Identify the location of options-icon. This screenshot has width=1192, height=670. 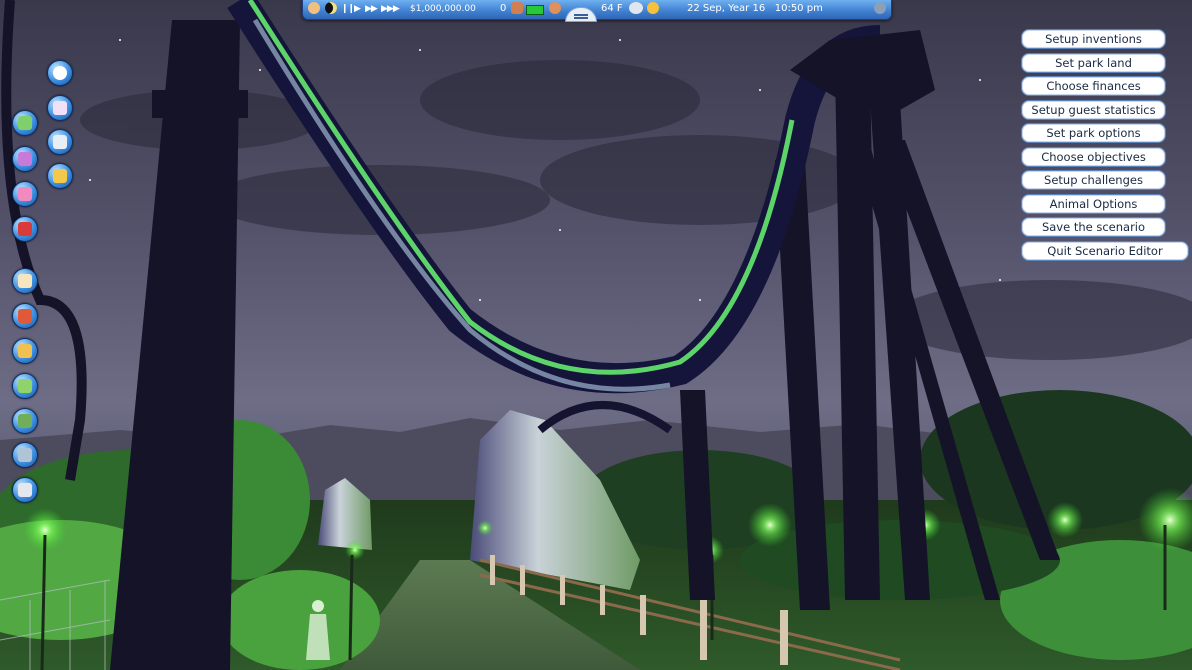
(314, 9).